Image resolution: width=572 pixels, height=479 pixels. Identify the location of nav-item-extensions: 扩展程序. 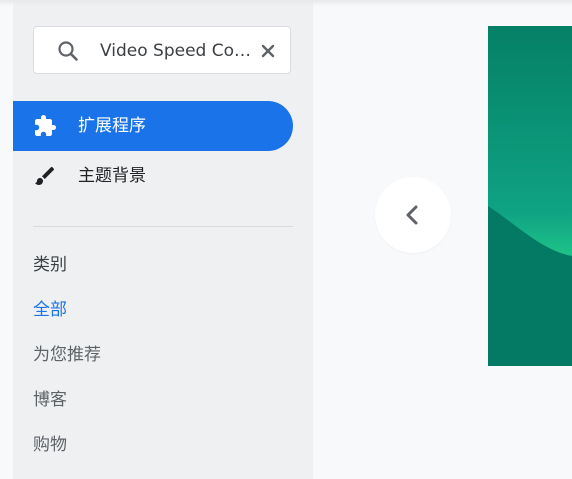
(153, 126).